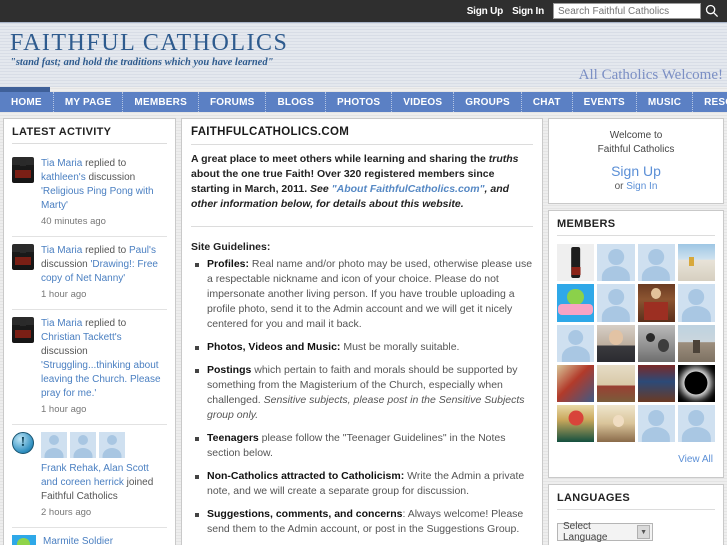 This screenshot has height=545, width=727. What do you see at coordinates (605, 532) in the screenshot?
I see `language-select: Select Language ▼` at bounding box center [605, 532].